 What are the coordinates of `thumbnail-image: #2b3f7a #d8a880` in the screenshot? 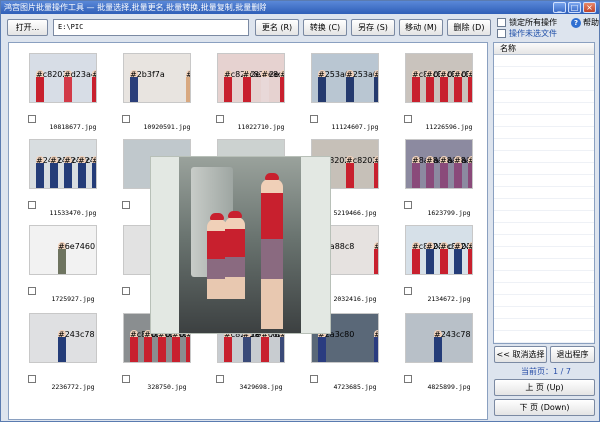 It's located at (157, 78).